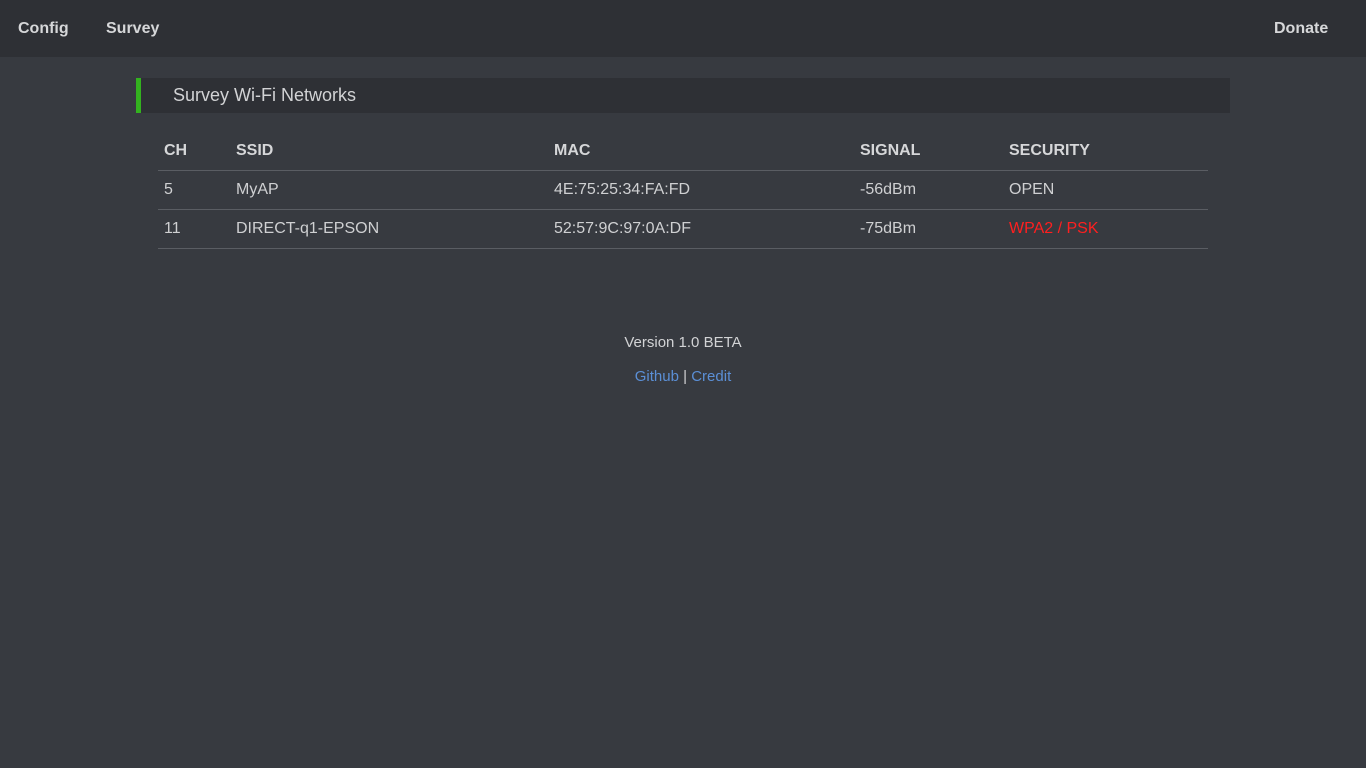 The image size is (1366, 768). What do you see at coordinates (683, 360) in the screenshot?
I see `footer: Version 1.0 BETA Github | Credit` at bounding box center [683, 360].